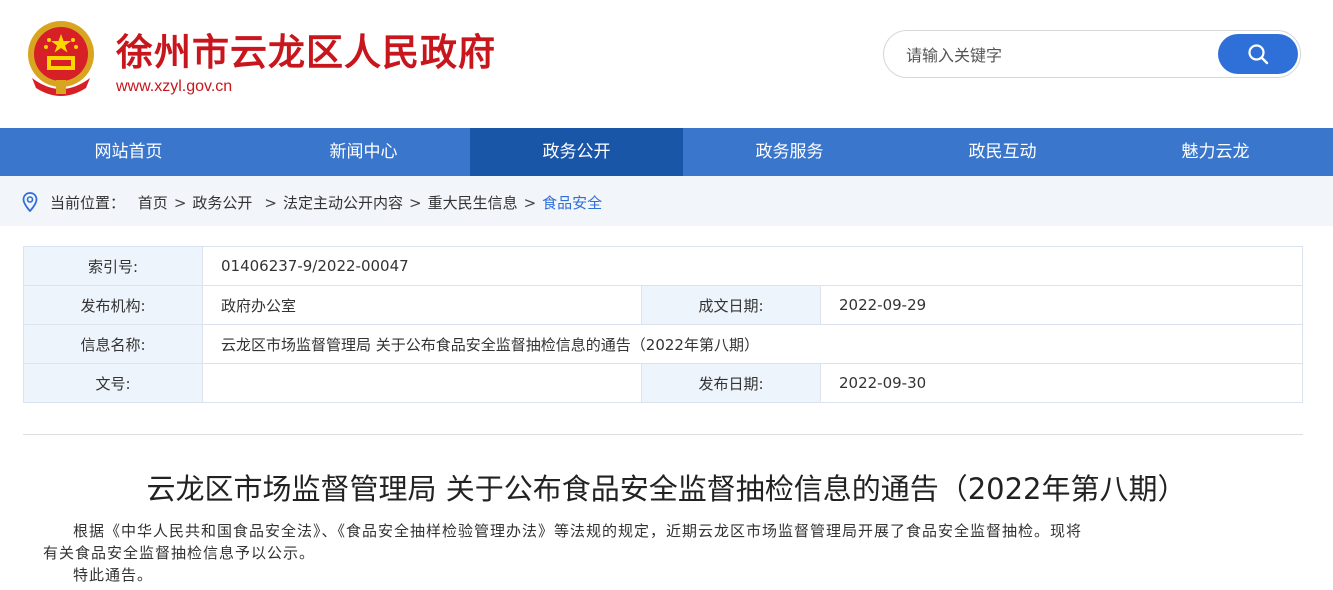 This screenshot has height=590, width=1333. What do you see at coordinates (113, 344) in the screenshot?
I see `info-name-label: 信息名称:` at bounding box center [113, 344].